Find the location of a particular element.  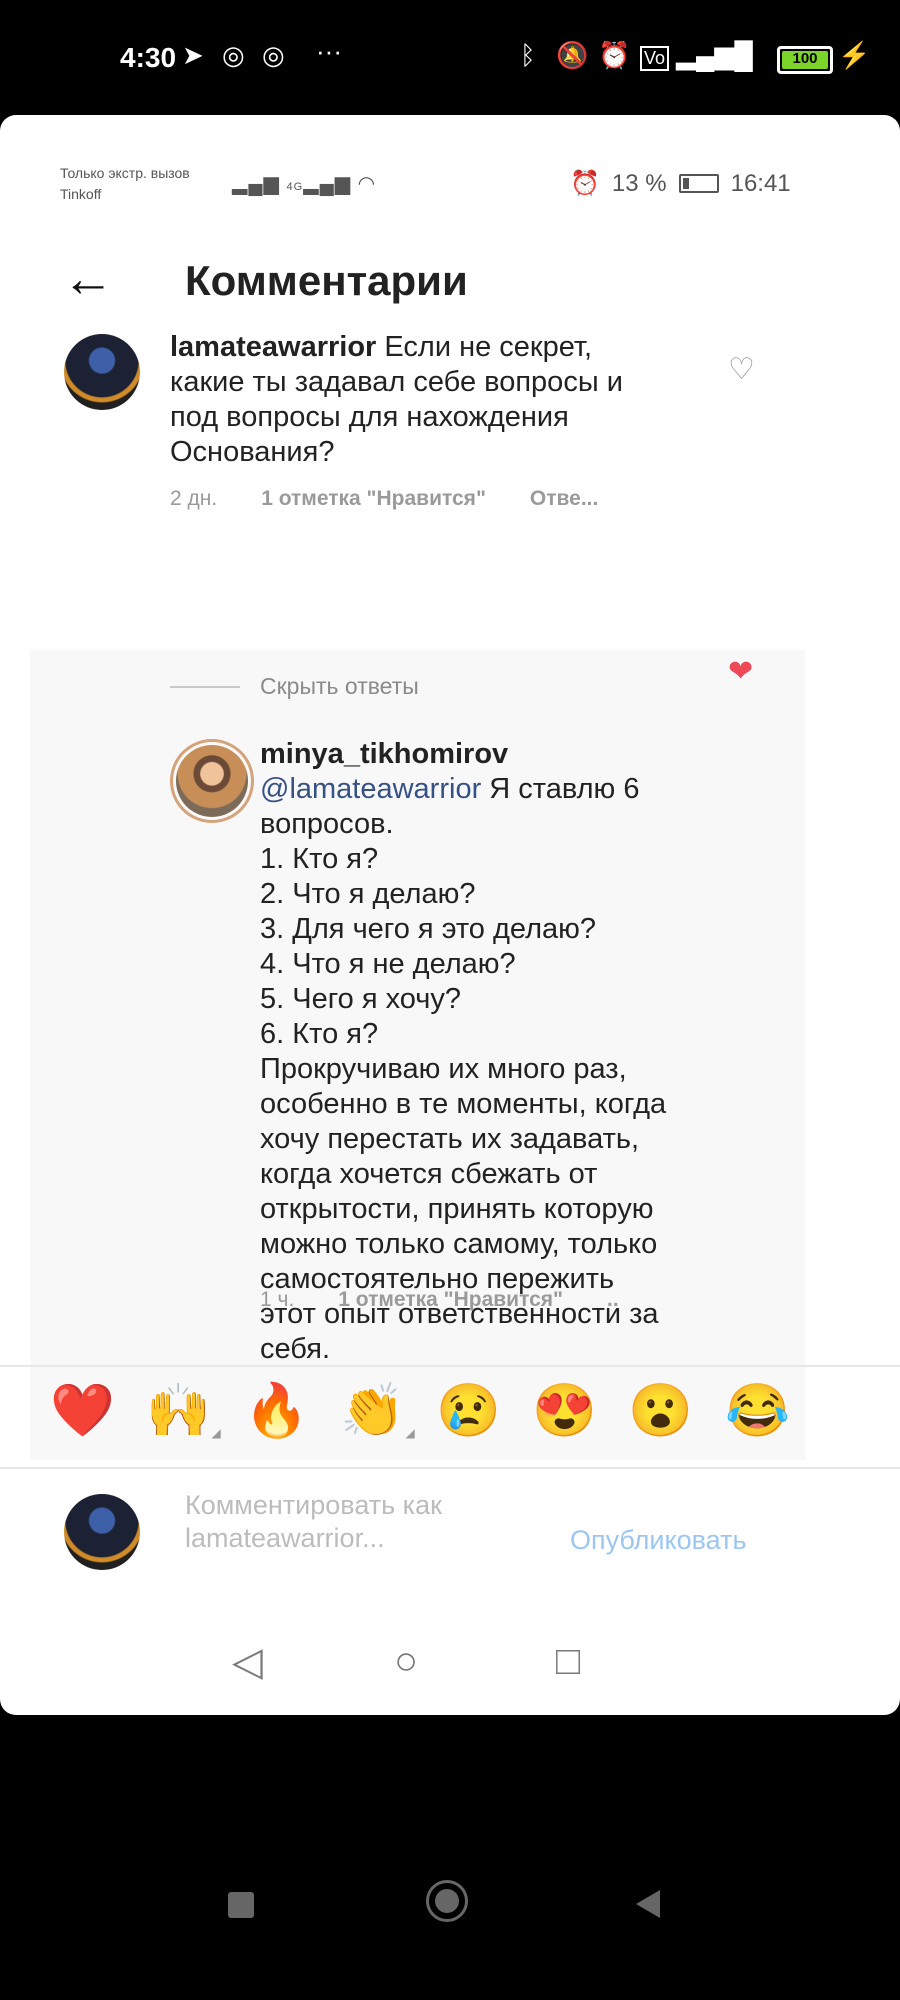

clapping-hands-reaction: 👏 ◢ is located at coordinates (377, 1411).